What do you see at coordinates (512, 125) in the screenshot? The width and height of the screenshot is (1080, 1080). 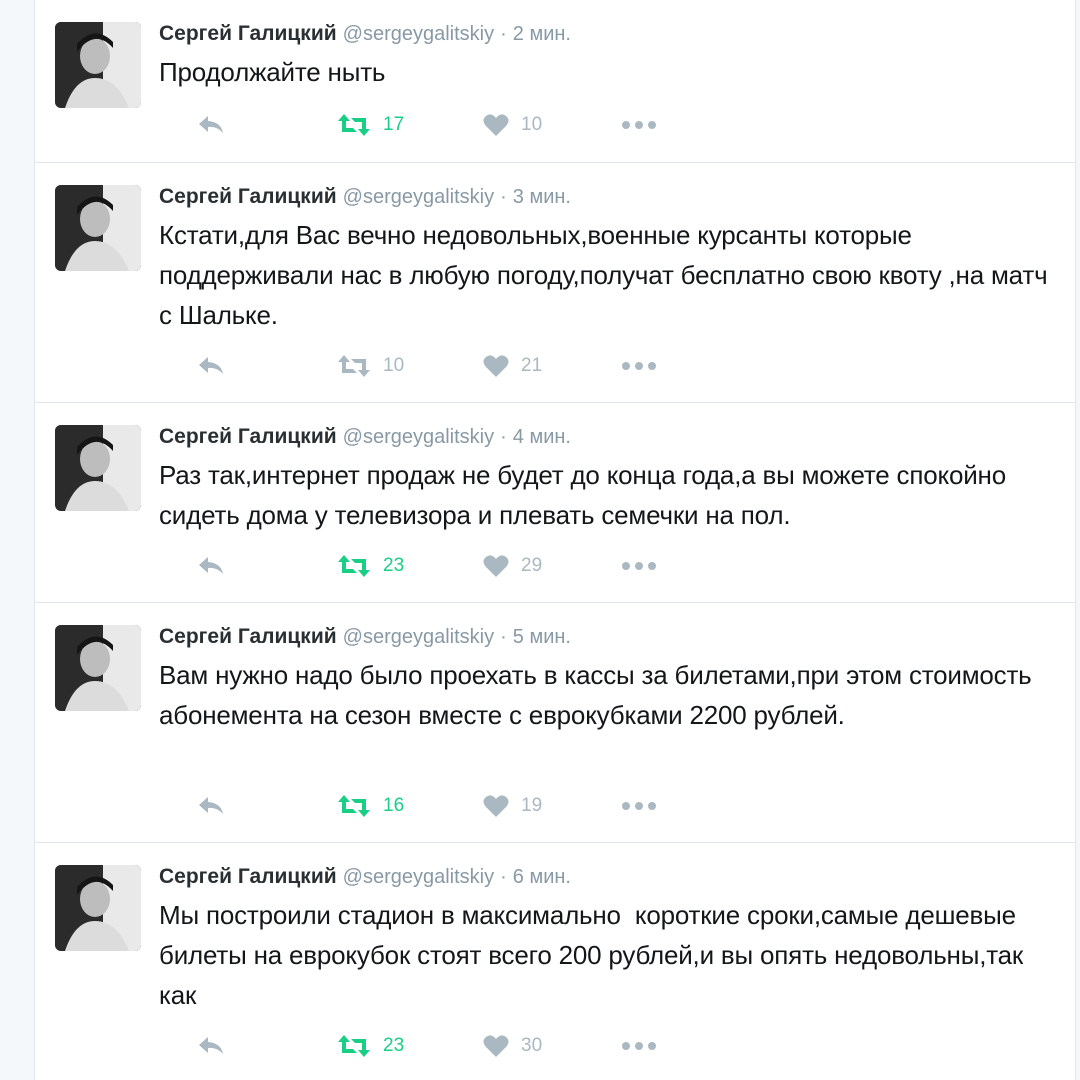 I see `like-button: 10` at bounding box center [512, 125].